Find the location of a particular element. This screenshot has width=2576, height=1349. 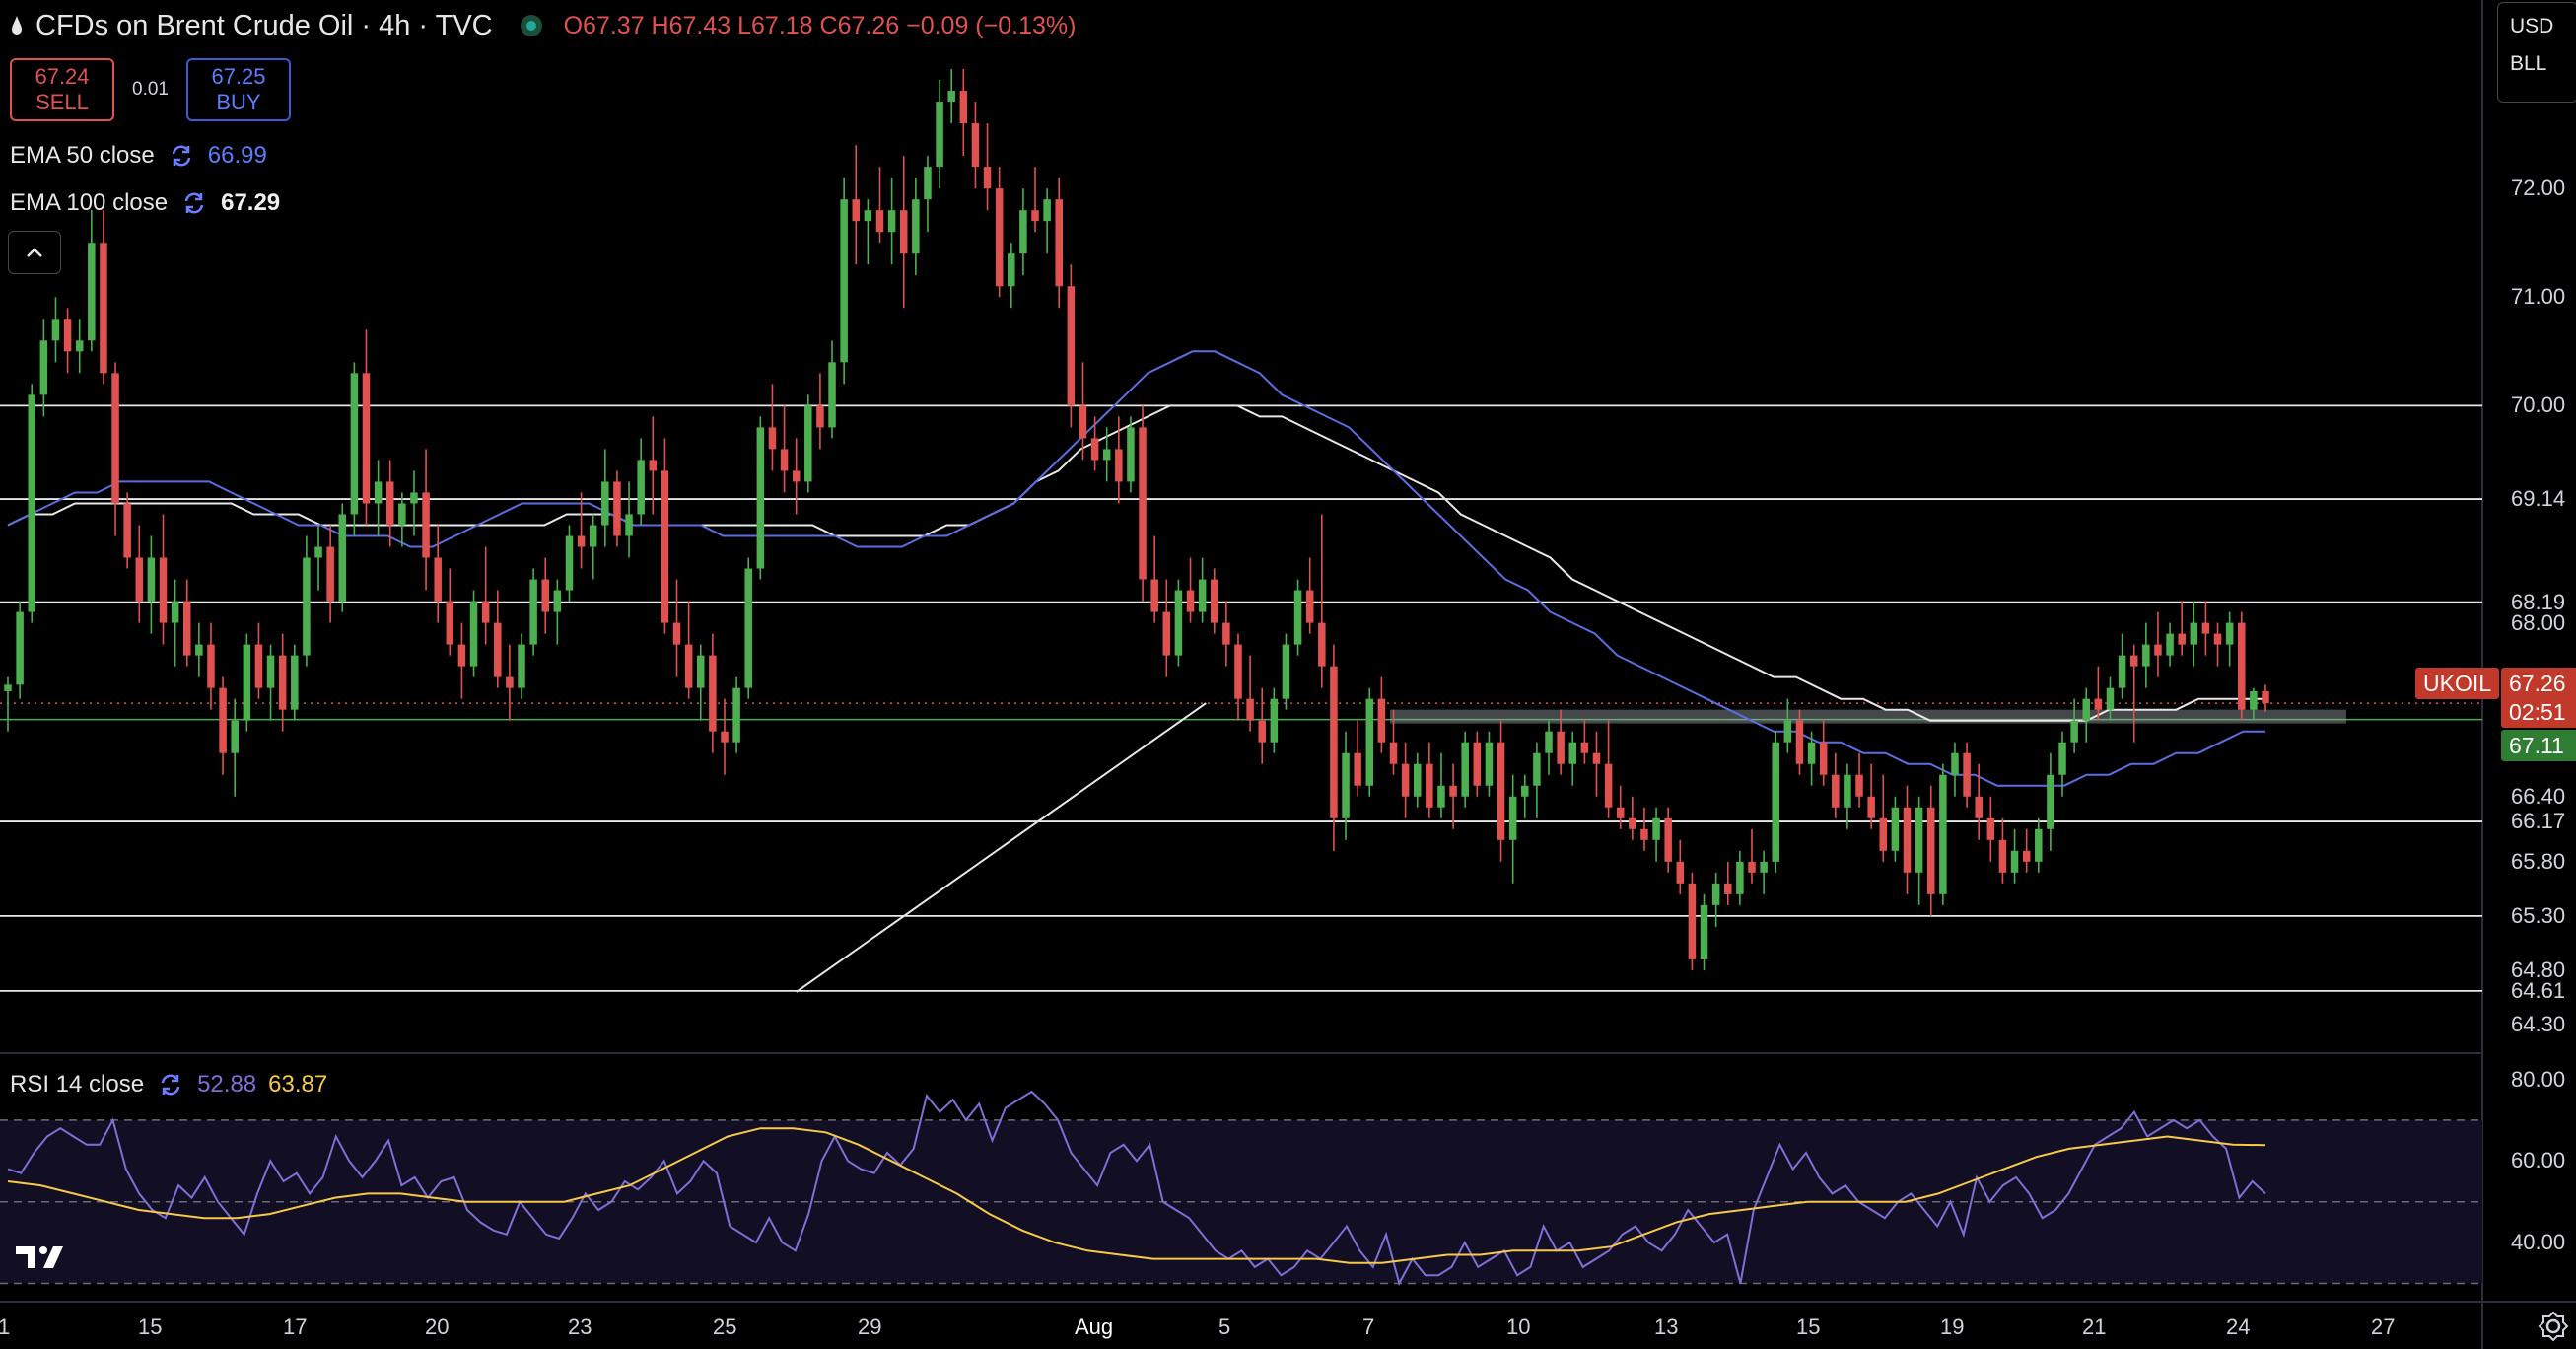

buy-price: 67.25 is located at coordinates (238, 77).